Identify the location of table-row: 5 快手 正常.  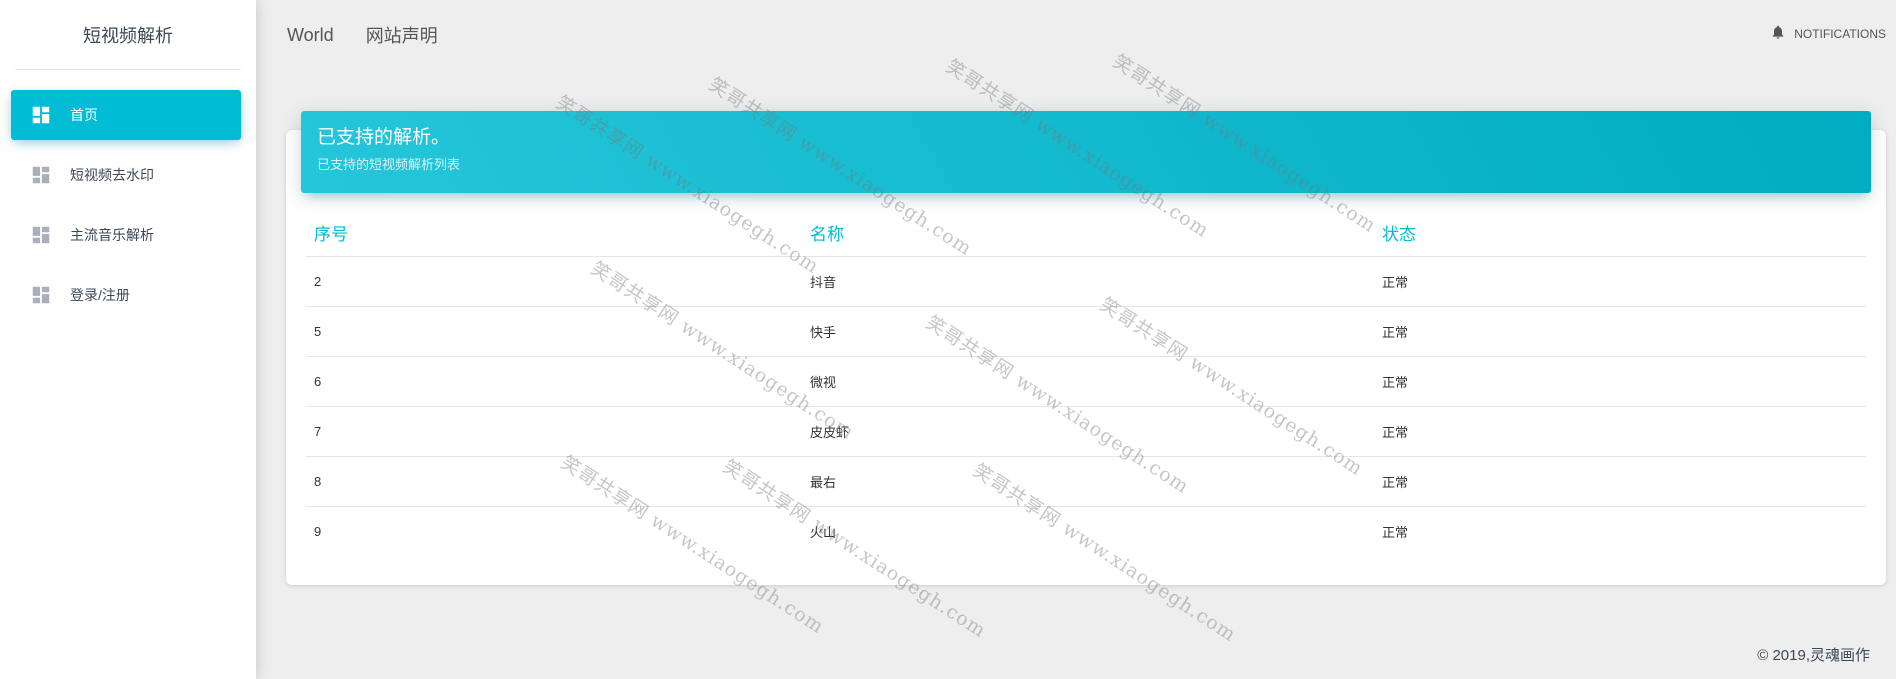
(1086, 331).